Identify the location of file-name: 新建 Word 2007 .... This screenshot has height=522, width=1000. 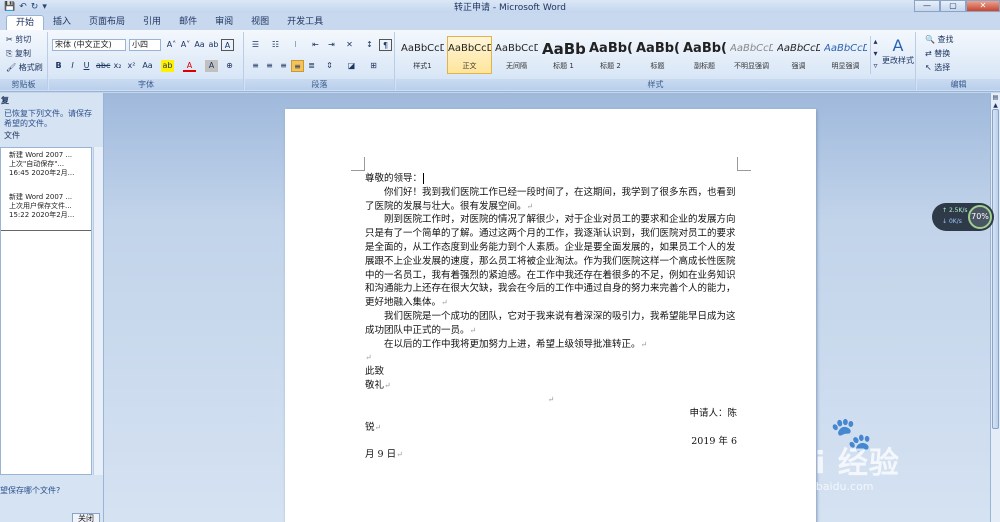
(41, 155).